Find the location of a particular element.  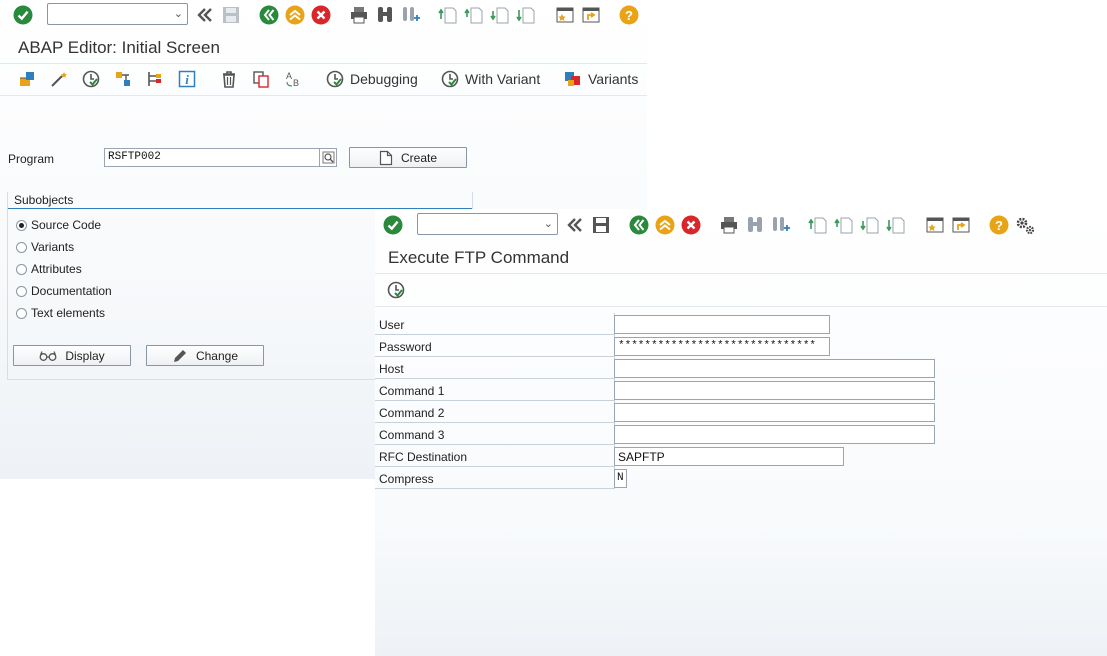

execute-variant-icon is located at coordinates (450, 79).